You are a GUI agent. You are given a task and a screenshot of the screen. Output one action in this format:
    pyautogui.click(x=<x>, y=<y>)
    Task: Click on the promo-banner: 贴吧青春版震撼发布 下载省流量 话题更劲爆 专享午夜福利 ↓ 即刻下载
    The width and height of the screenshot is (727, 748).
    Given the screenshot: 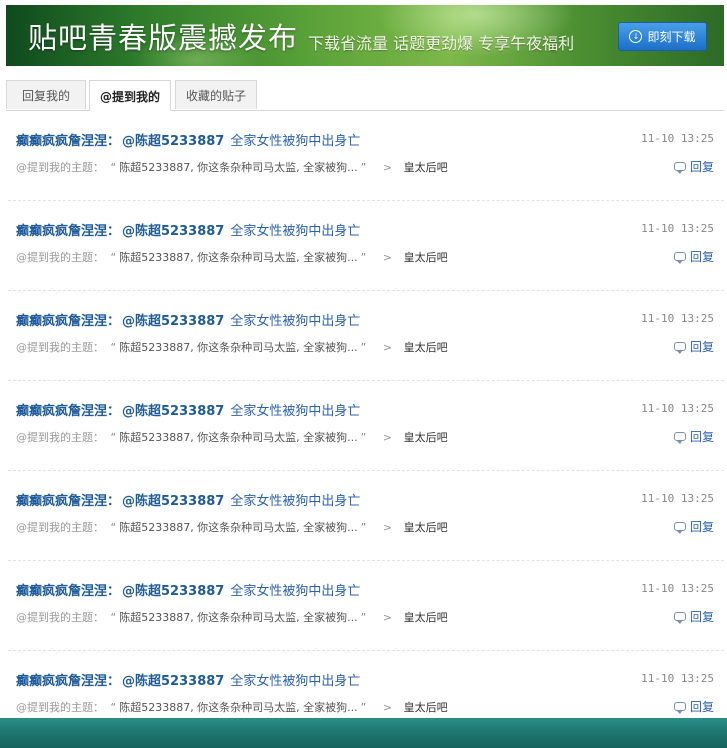 What is the action you would take?
    pyautogui.click(x=365, y=35)
    